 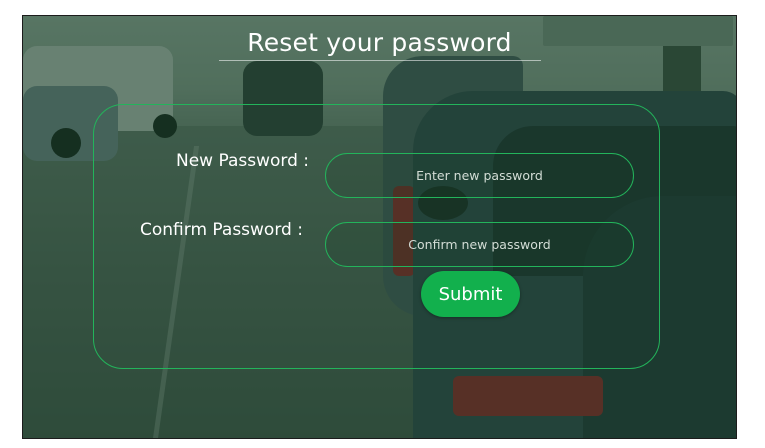 I want to click on title-underline, so click(x=380, y=60).